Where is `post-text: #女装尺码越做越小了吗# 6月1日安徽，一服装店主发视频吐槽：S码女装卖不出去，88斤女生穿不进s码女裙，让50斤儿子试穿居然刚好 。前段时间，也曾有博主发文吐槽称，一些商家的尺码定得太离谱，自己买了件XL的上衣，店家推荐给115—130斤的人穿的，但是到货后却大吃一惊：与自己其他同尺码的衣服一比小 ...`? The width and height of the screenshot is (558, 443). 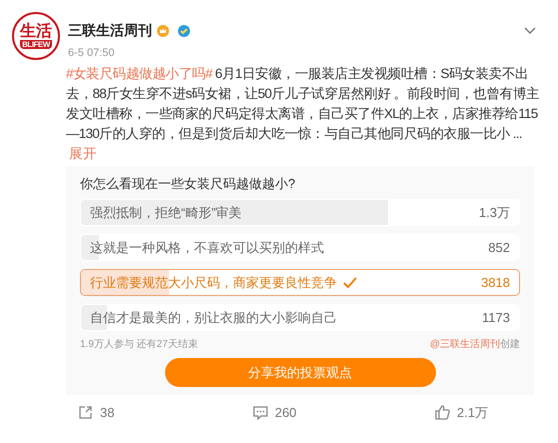 post-text: #女装尺码越做越小了吗# 6月1日安徽，一服装店主发视频吐槽：S码女装卖不出去，88斤女生穿不进s码女裙，让50斤儿子试穿居然刚好 。前段时间，也曾有博主发文吐槽称，一些商家的尺码定得太离谱，自己买了件XL的上衣，店家推荐给115—130斤的人穿的，但是到货后却大吃一惊：与自己其他同尺码的衣服一比小 ... is located at coordinates (303, 103).